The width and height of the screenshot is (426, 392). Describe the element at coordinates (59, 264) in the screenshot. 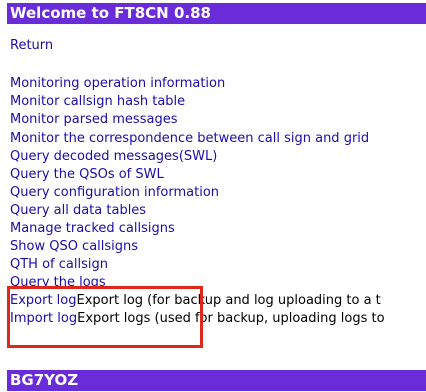

I see `menu-link-qth-of-callsign: QTH of callsign` at that location.